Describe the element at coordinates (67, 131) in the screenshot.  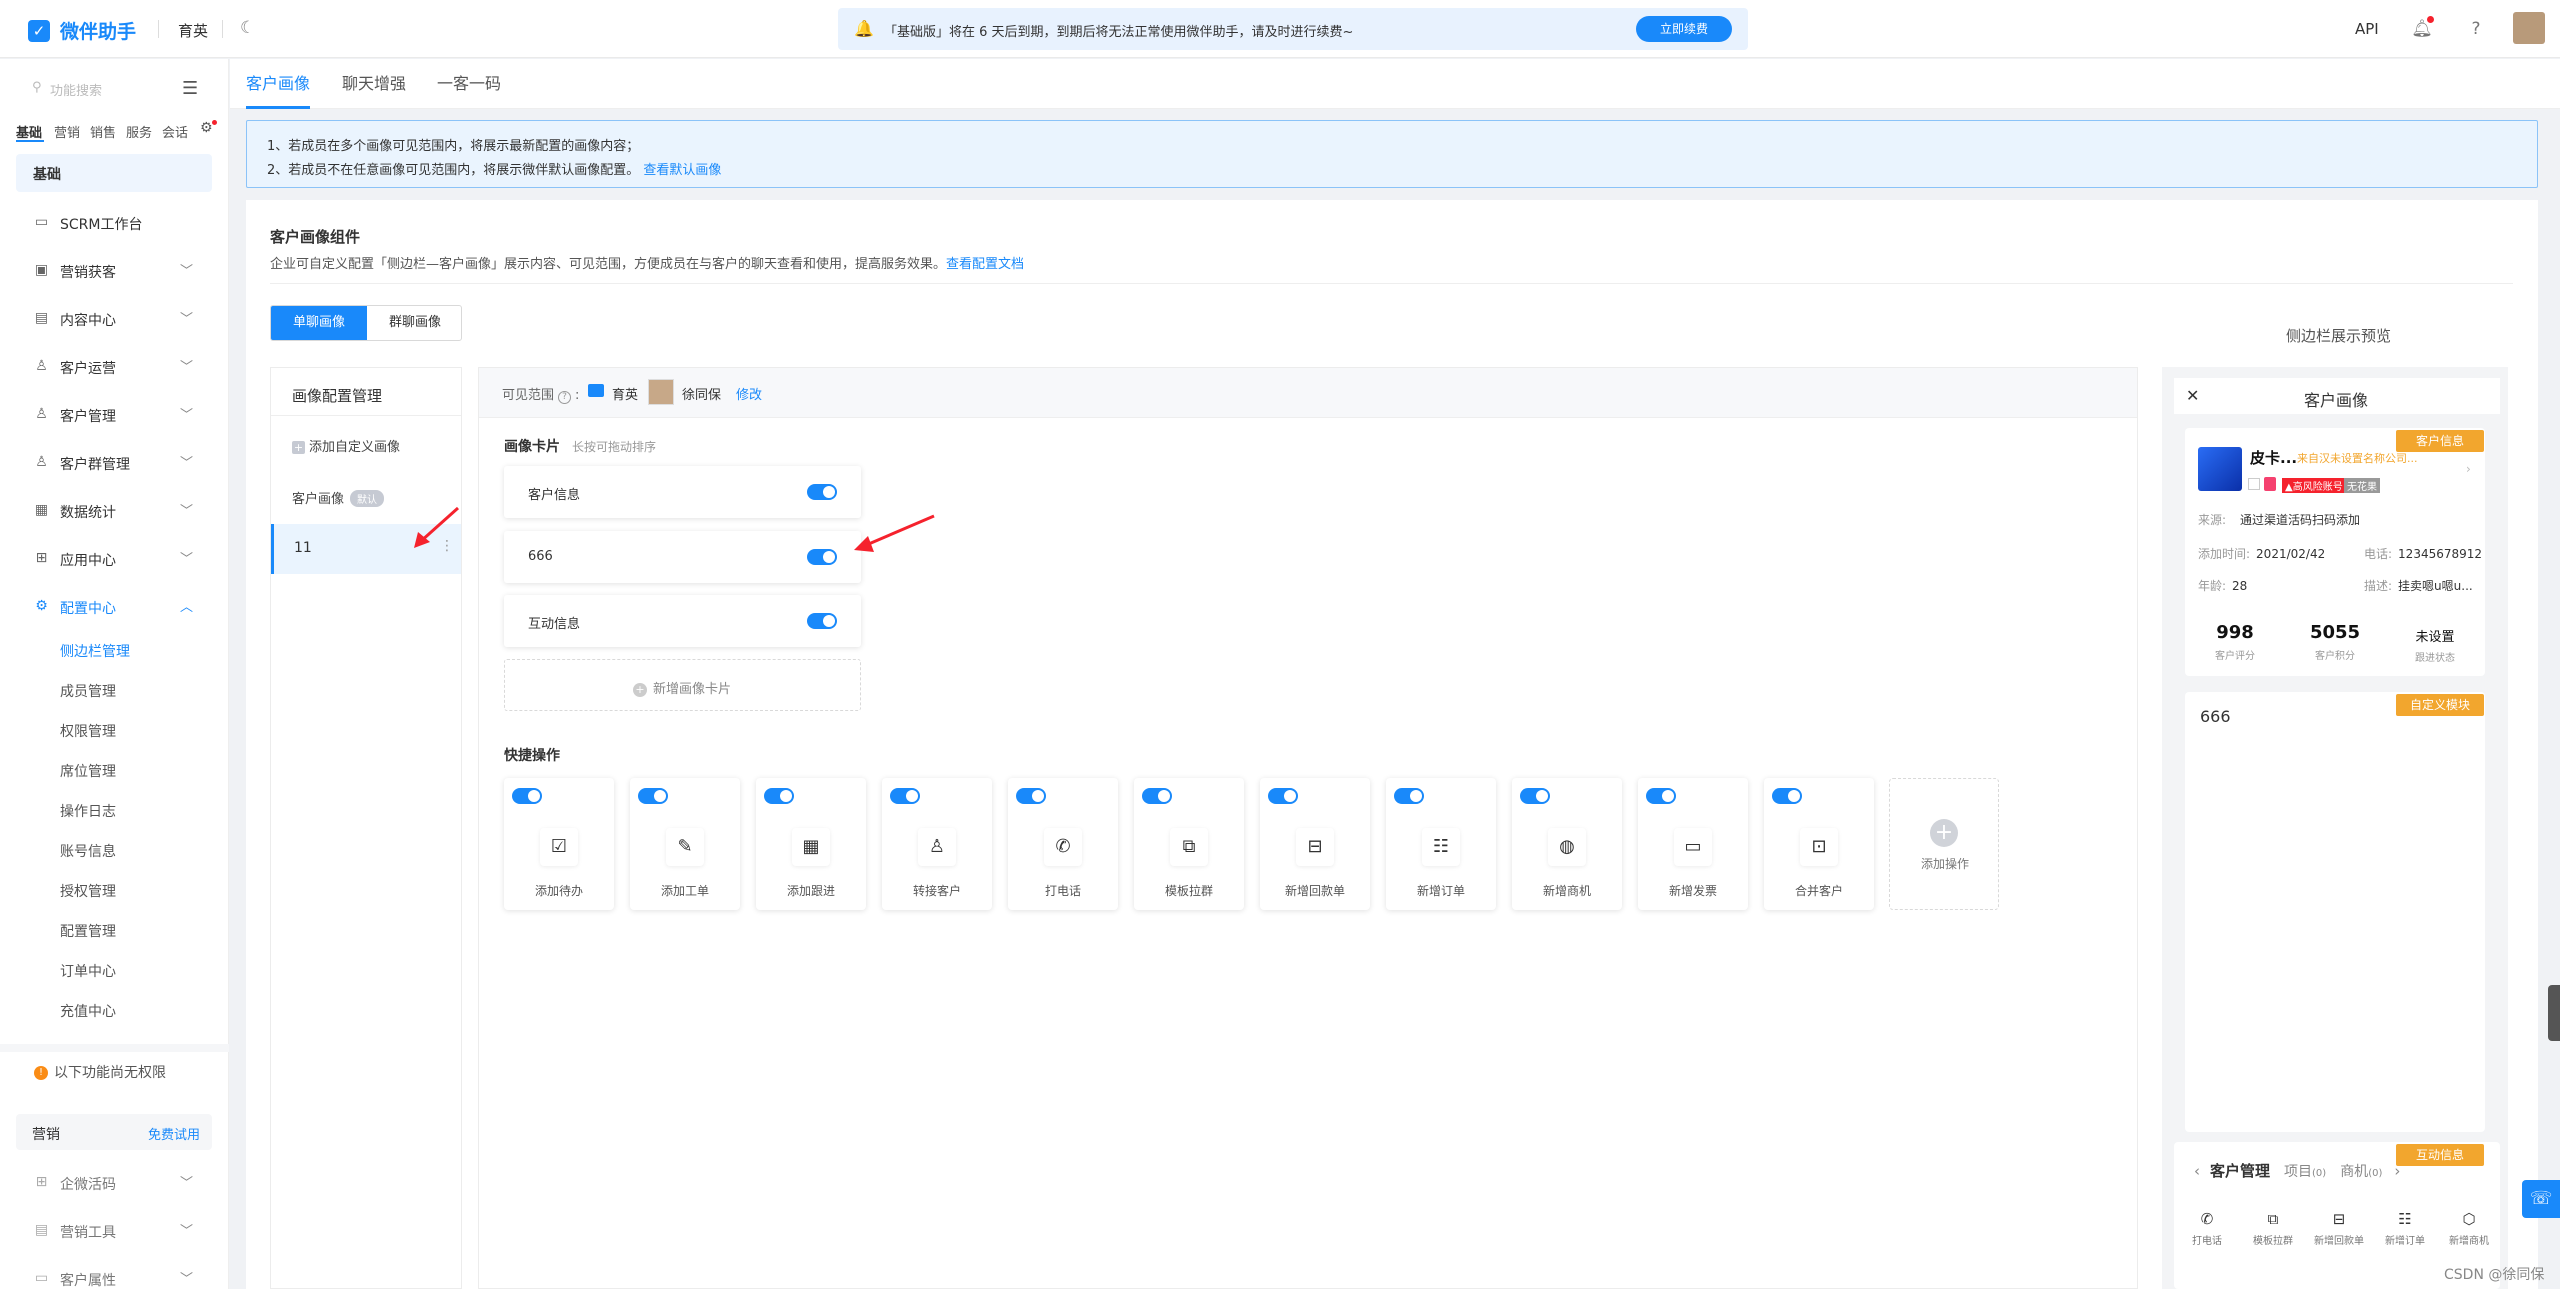
I see `sidebar-tab-marketing: 营销` at that location.